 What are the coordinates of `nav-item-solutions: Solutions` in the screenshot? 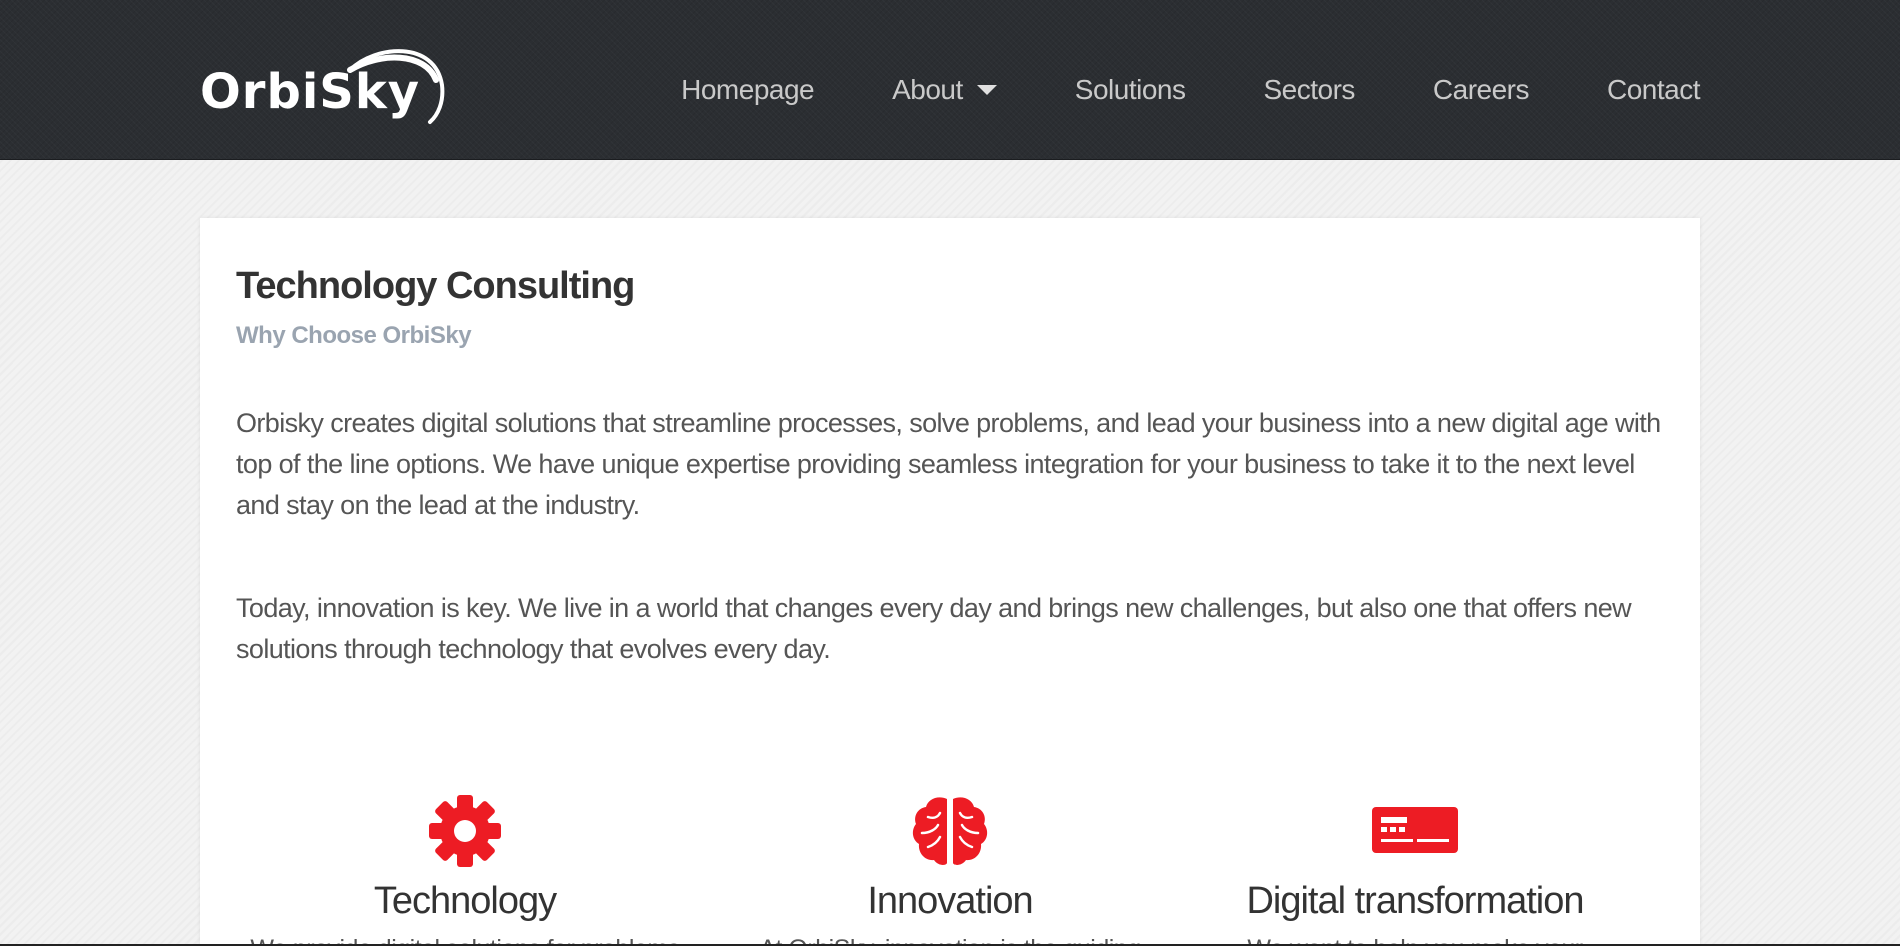 It's located at (1130, 90).